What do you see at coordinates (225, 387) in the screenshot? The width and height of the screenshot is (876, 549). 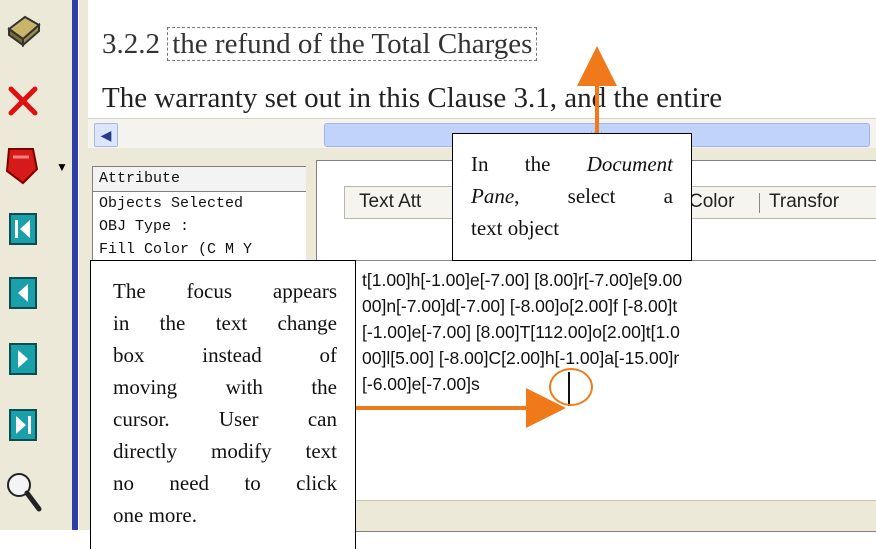 I see `callout-line: moving with the` at bounding box center [225, 387].